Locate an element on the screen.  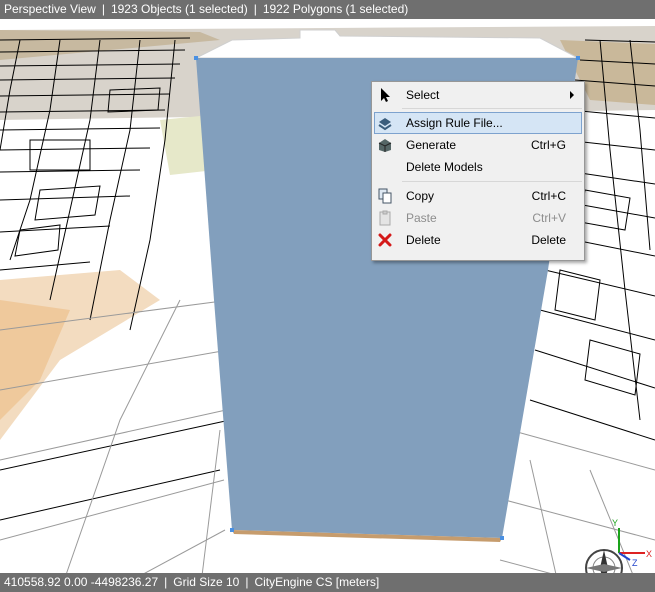
axis-z-label: Z is located at coordinates (635, 563).